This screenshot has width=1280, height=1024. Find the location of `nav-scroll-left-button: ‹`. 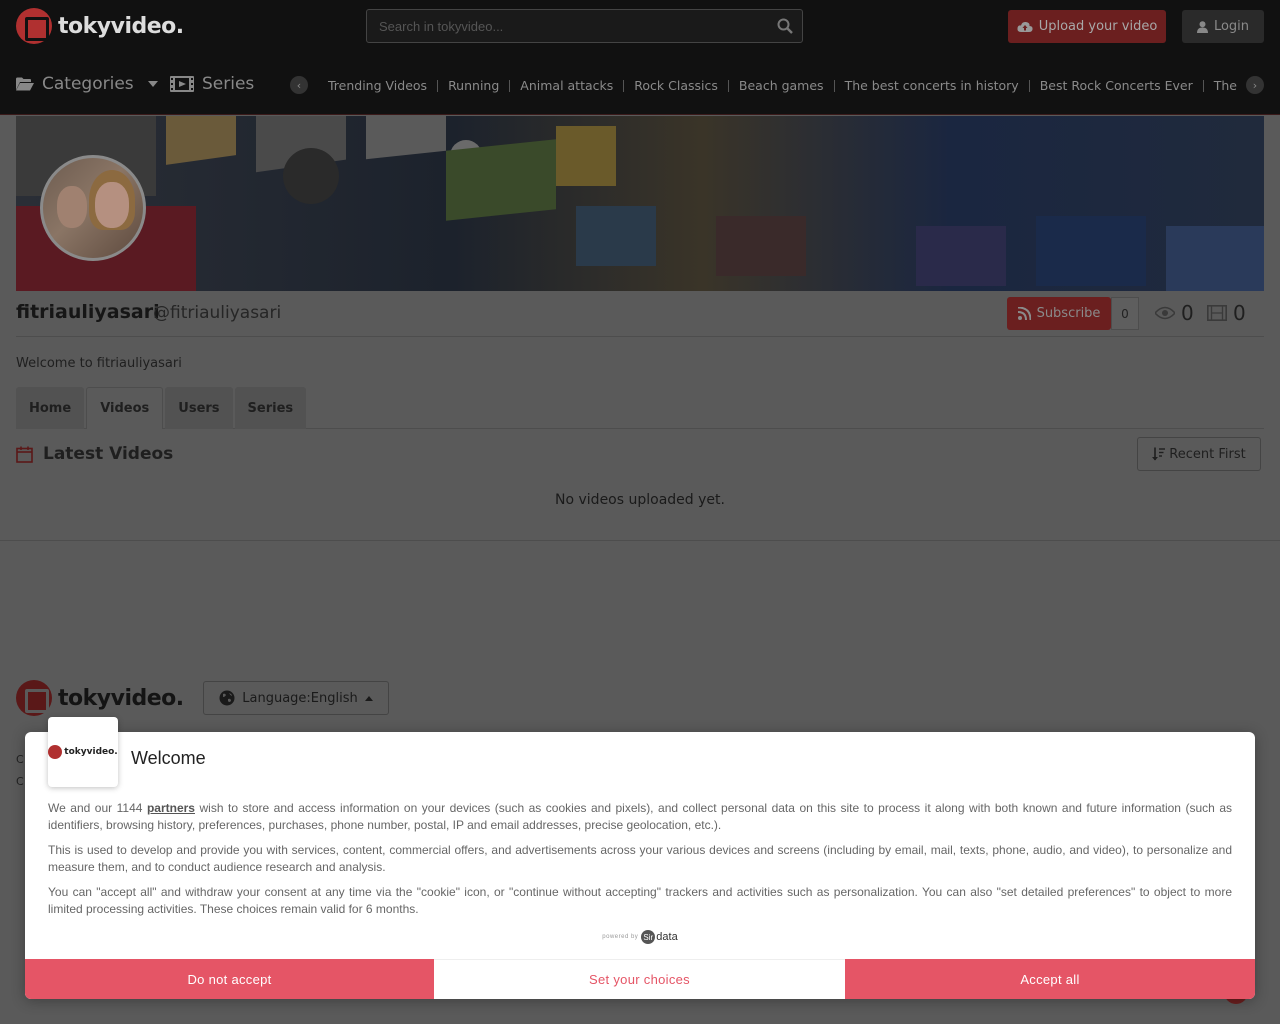

nav-scroll-left-button: ‹ is located at coordinates (299, 85).